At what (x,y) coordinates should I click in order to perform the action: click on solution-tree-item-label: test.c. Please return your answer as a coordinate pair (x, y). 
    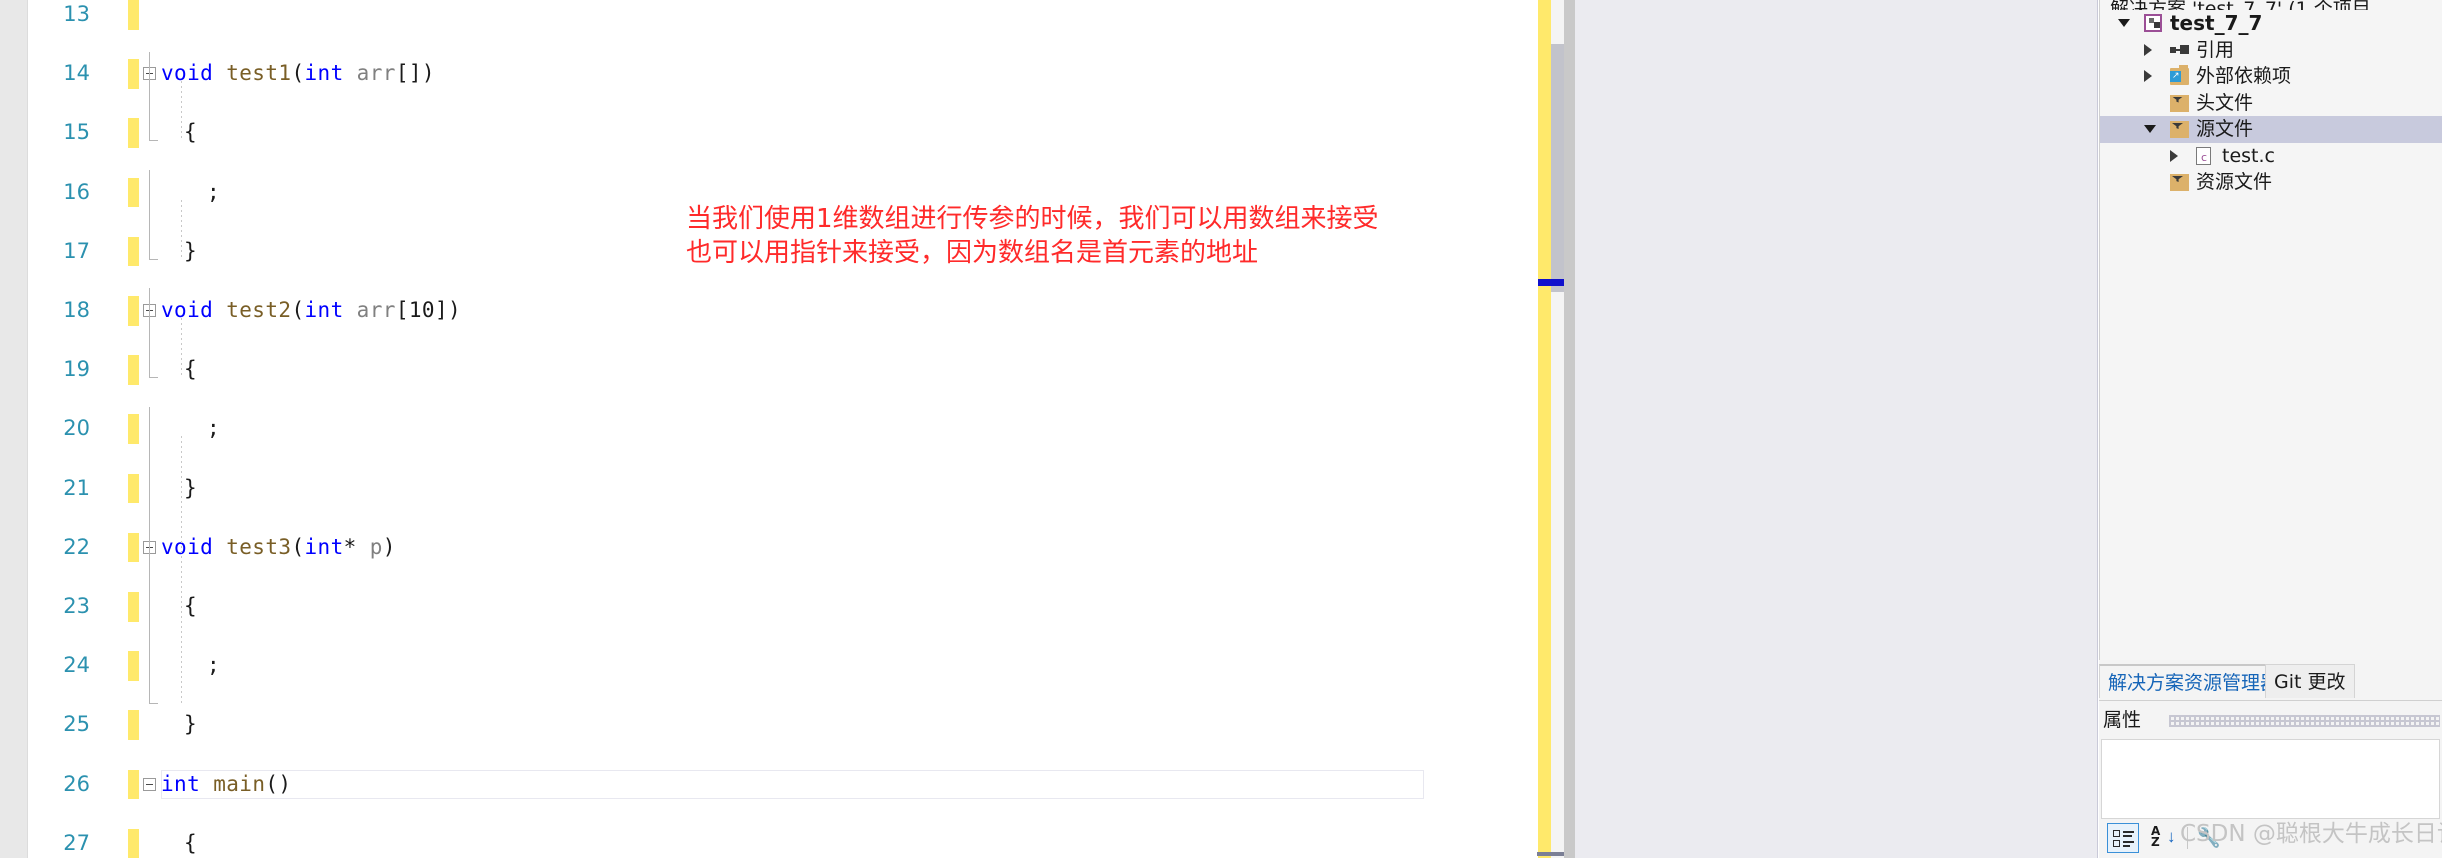
    Looking at the image, I should click on (2248, 155).